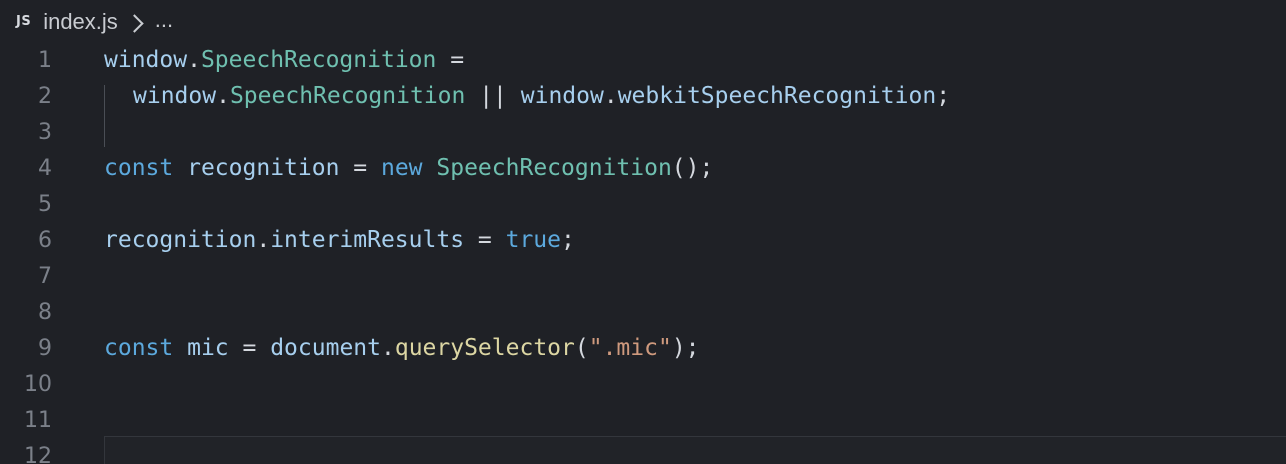  Describe the element at coordinates (643, 60) in the screenshot. I see `code-line: 1 window. SpeechRecognition =` at that location.